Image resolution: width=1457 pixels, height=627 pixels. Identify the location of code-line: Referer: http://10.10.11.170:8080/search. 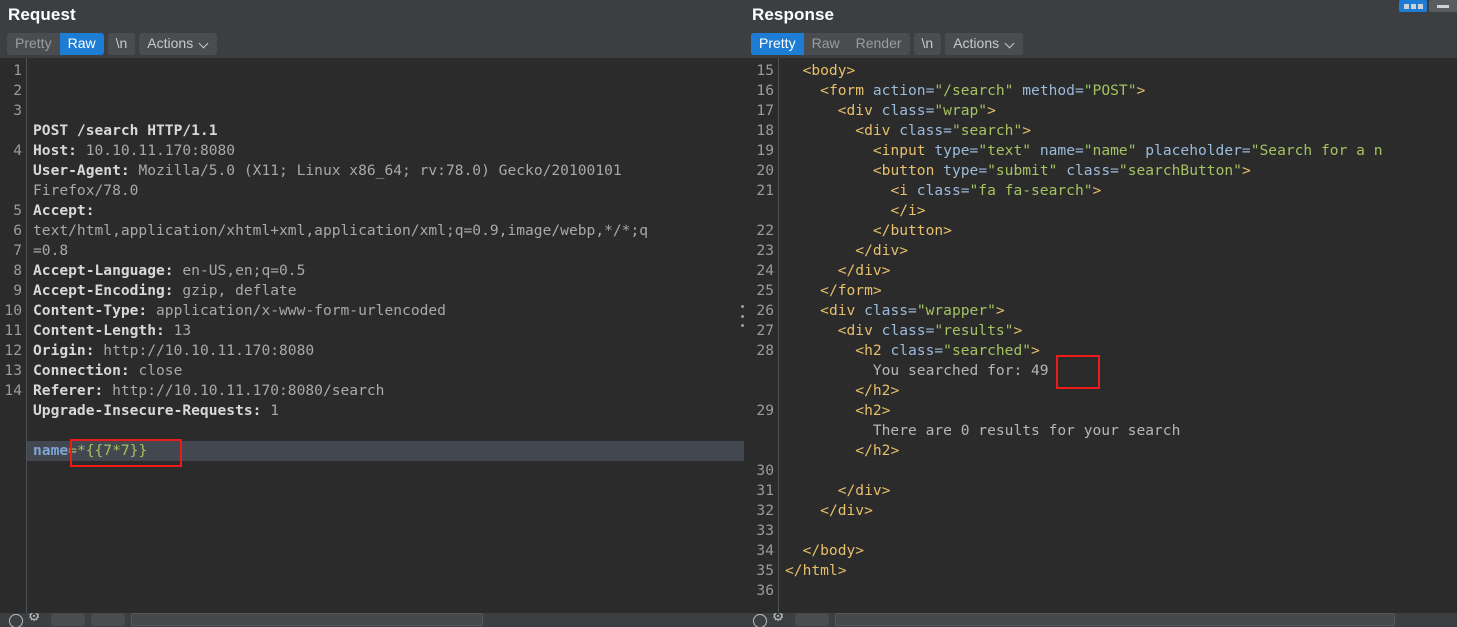
(388, 391).